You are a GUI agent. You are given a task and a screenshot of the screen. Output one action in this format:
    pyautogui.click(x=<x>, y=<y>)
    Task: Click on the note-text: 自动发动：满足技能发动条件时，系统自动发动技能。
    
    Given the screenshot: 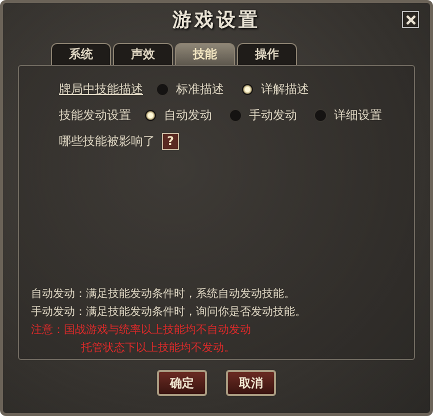 What is the action you would take?
    pyautogui.click(x=163, y=294)
    